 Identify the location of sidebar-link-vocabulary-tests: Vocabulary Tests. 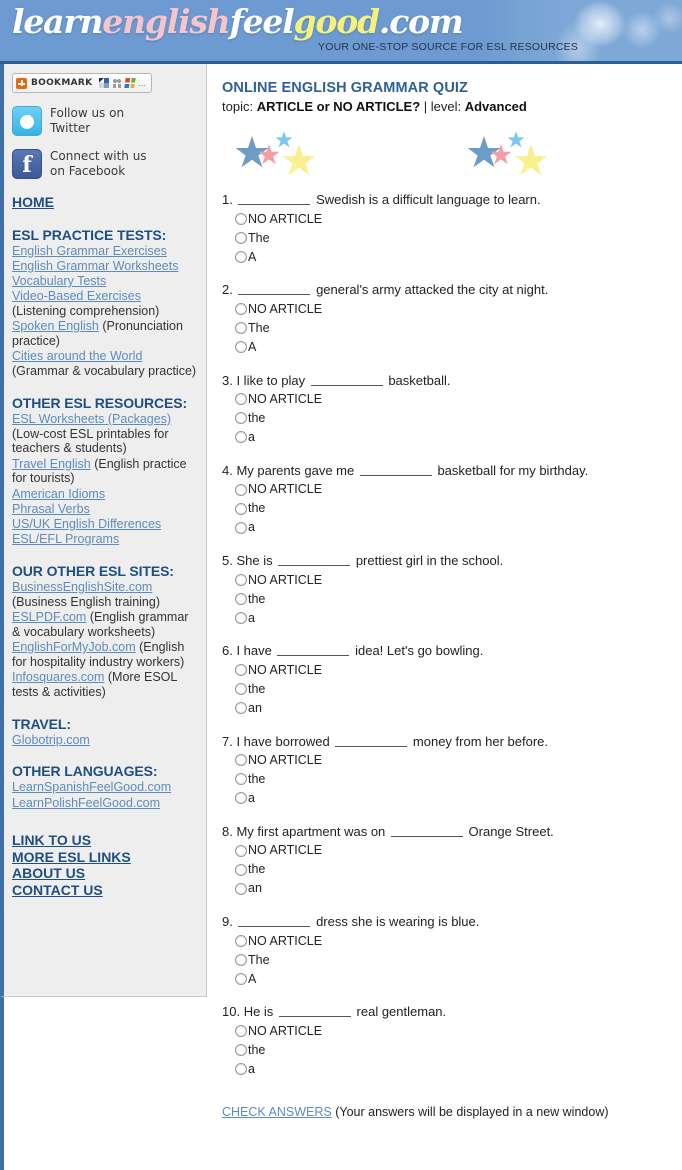
(59, 281).